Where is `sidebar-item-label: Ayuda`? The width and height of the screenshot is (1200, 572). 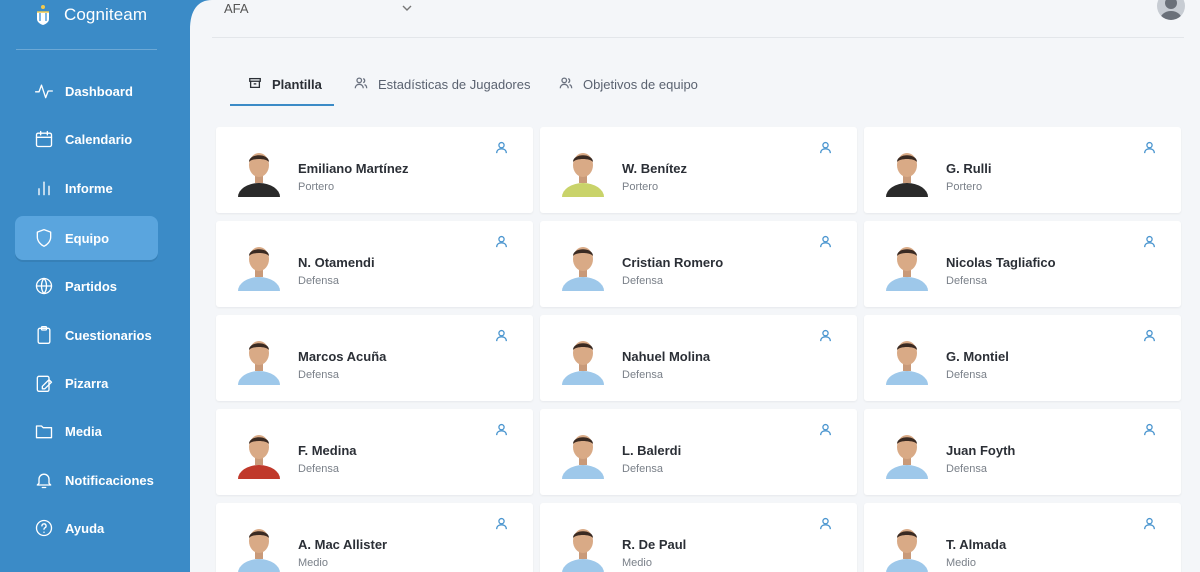
sidebar-item-label: Ayuda is located at coordinates (85, 528).